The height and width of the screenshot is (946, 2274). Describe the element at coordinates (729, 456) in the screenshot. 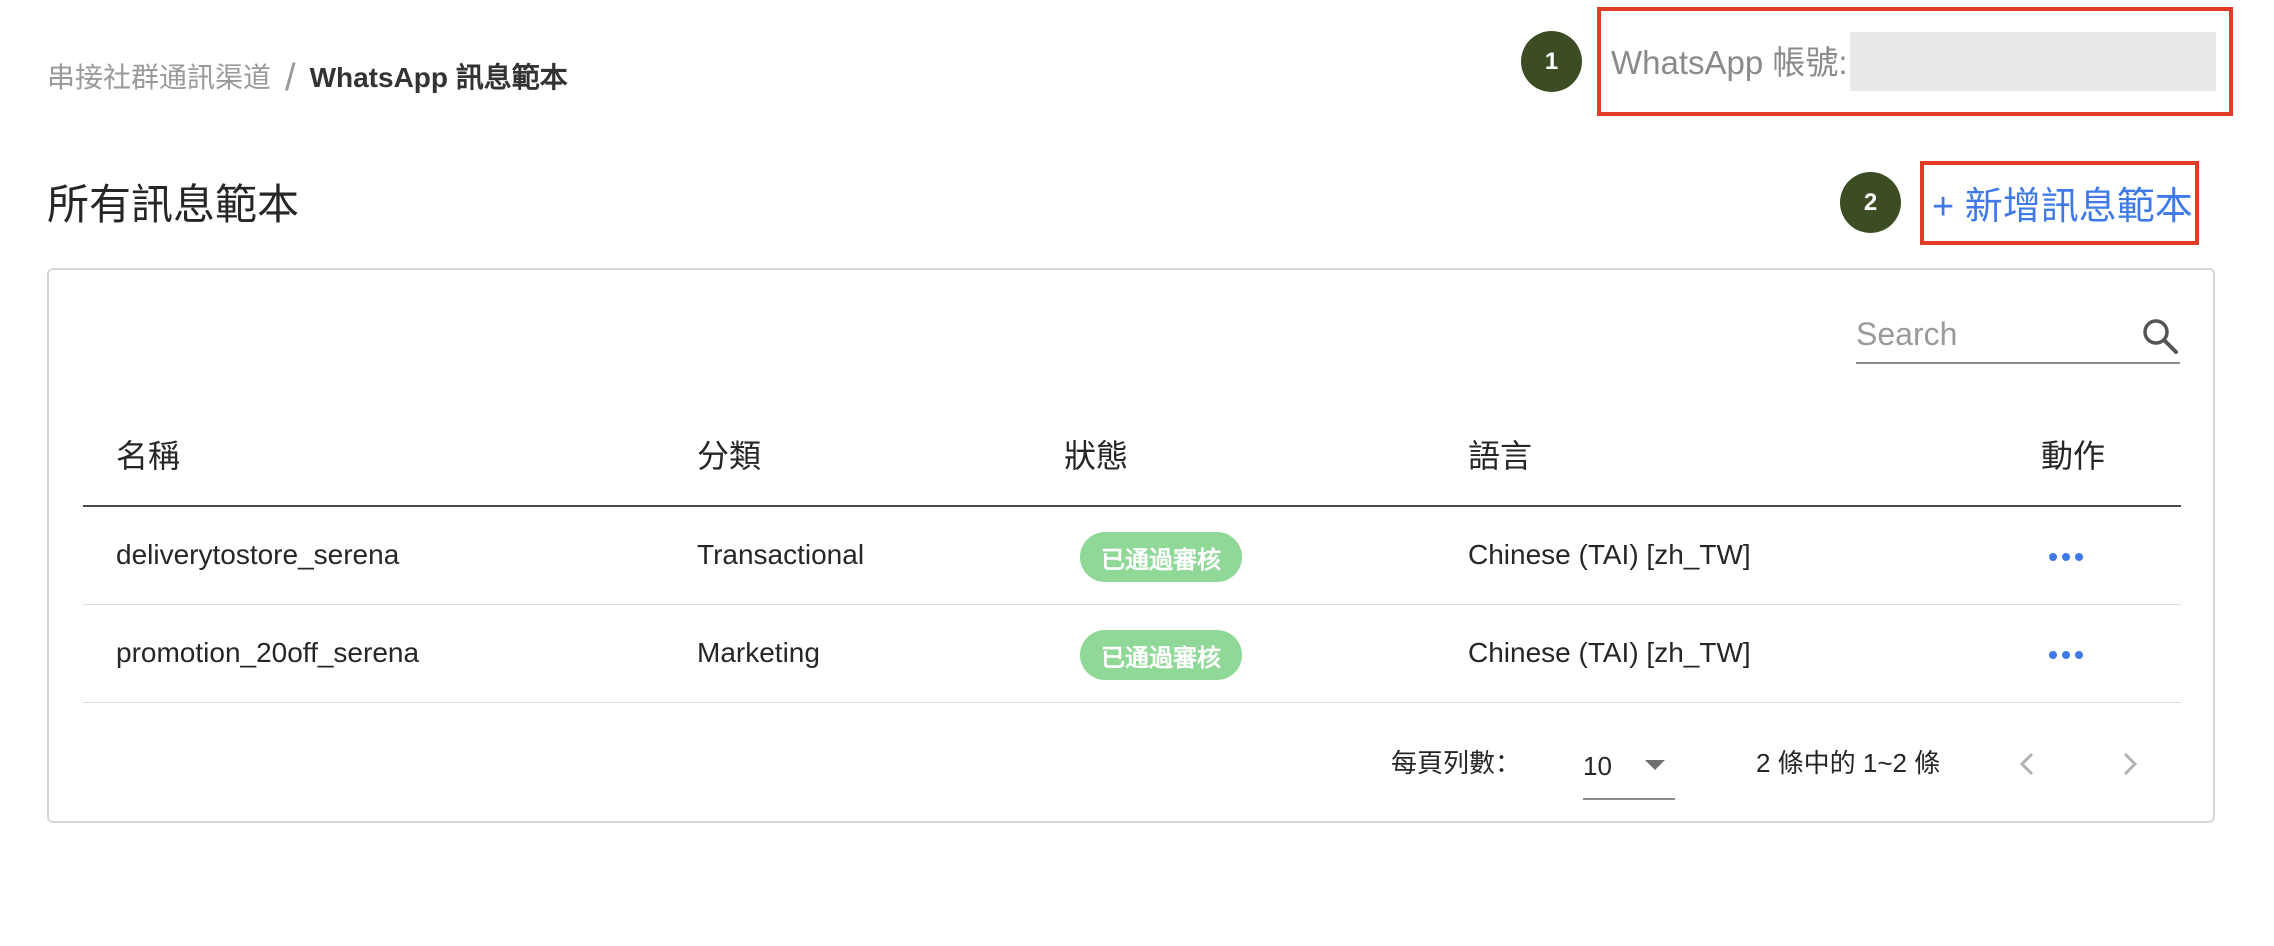

I see `column-header-category: 分類` at that location.